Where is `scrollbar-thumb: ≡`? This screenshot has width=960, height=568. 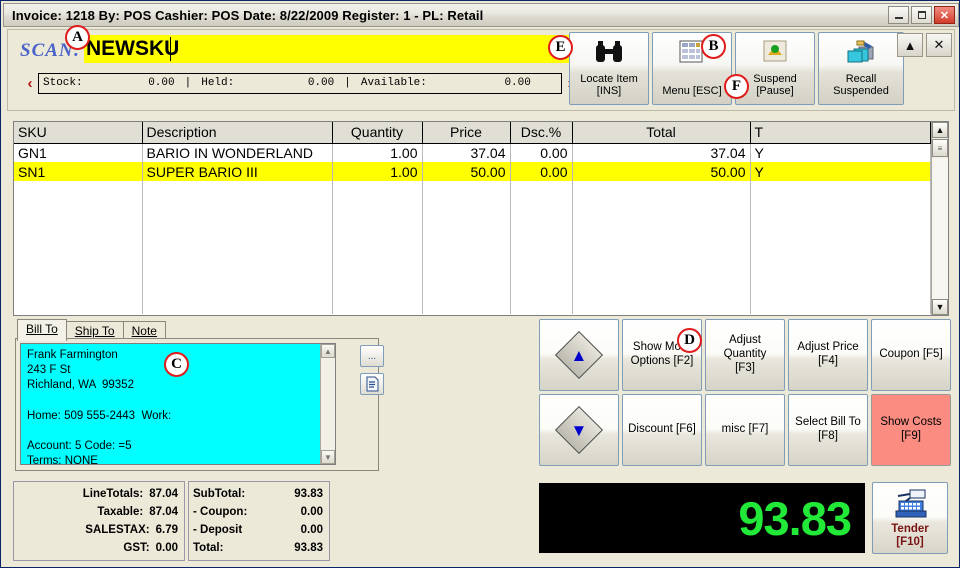
scrollbar-thumb: ≡ is located at coordinates (940, 148).